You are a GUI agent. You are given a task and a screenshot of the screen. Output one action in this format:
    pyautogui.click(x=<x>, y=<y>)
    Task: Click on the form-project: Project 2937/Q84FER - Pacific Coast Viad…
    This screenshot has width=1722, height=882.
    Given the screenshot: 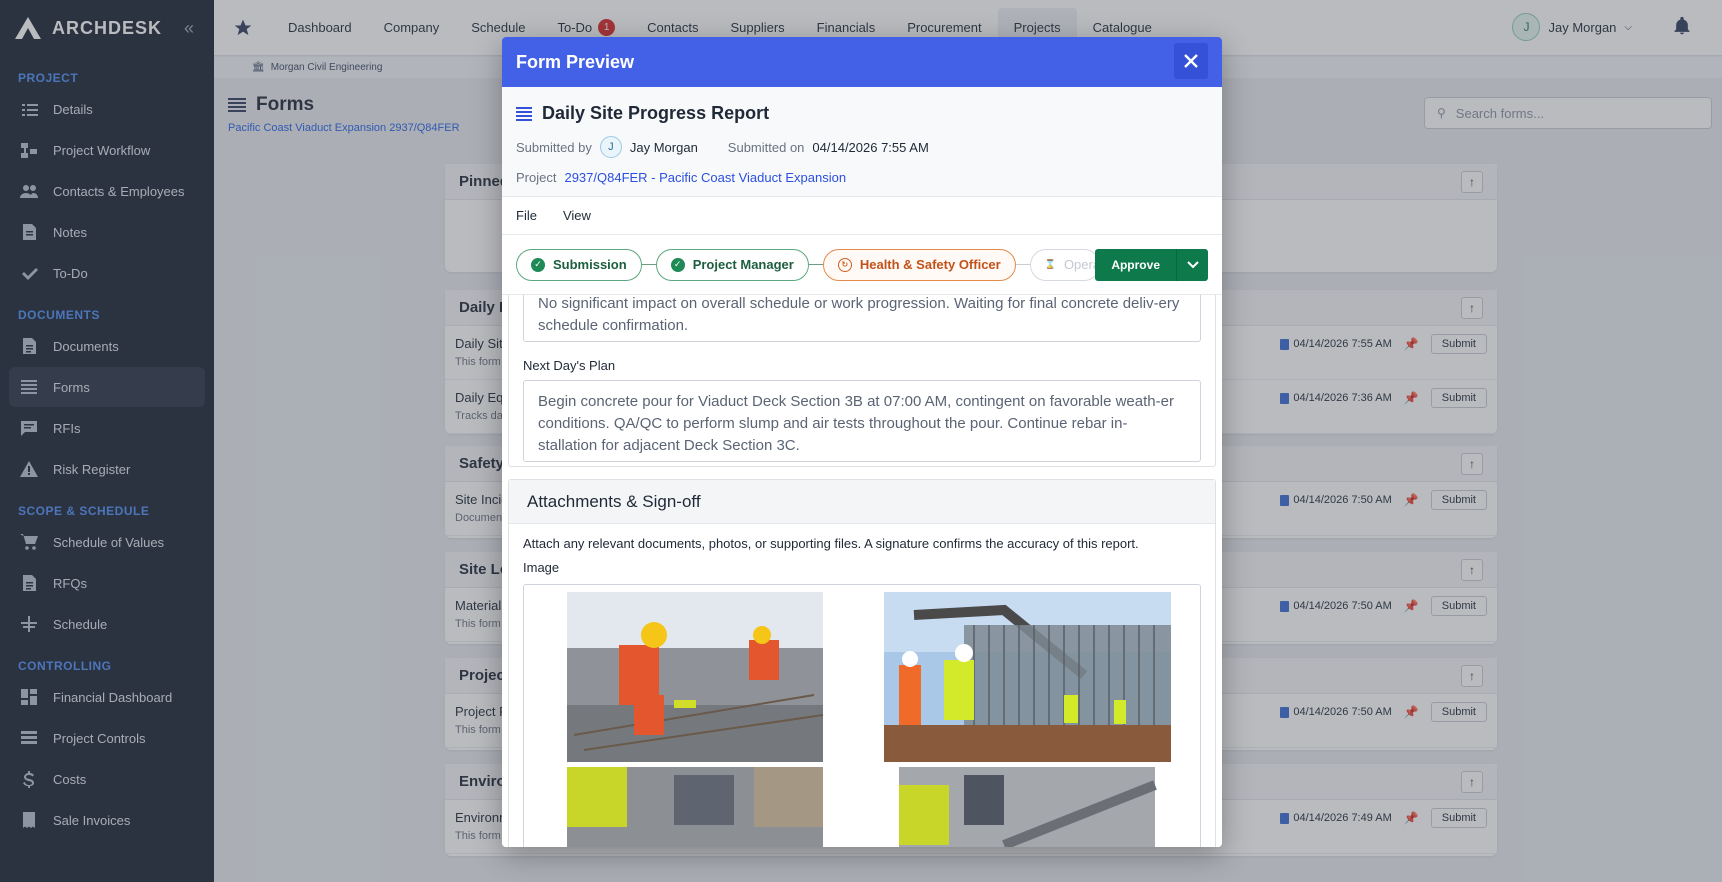 What is the action you would take?
    pyautogui.click(x=862, y=177)
    